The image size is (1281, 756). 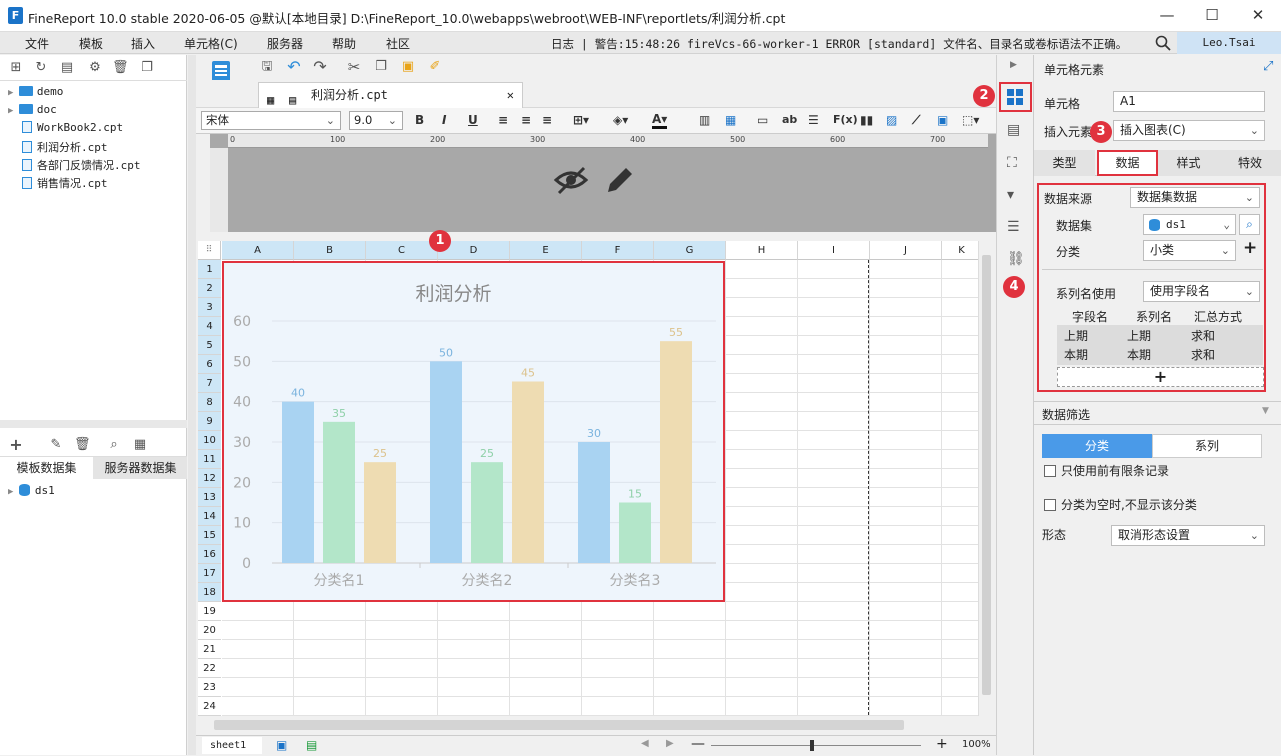 I want to click on export-icon: ▦, so click(x=140, y=445).